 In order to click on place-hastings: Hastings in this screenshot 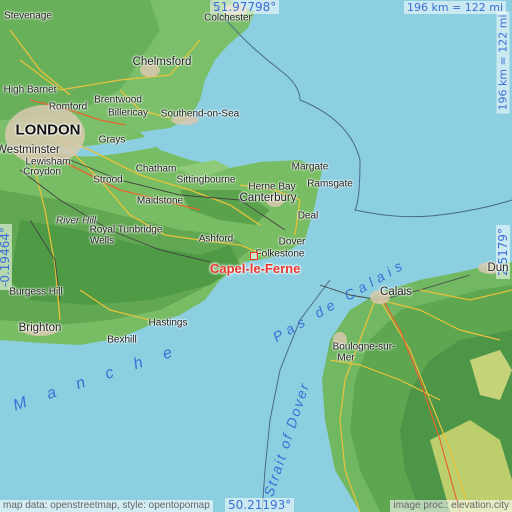, I will do `click(168, 323)`.